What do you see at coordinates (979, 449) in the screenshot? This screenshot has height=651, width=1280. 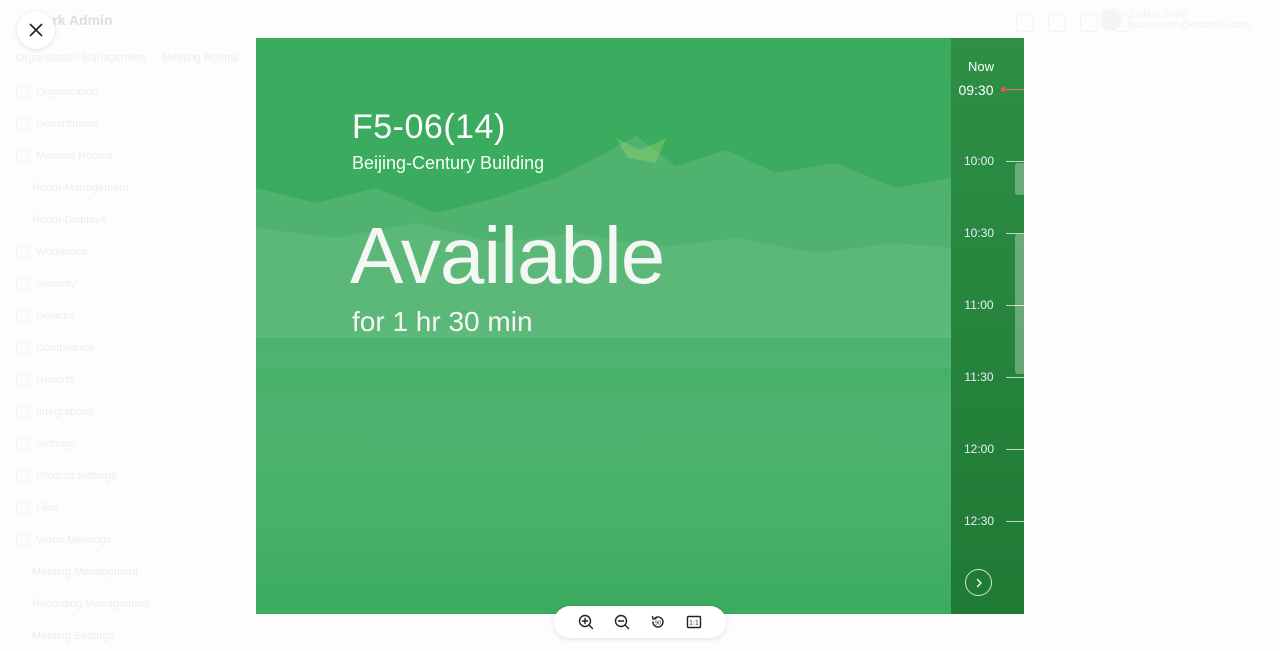 I see `timeline-slot-label: 12:00` at bounding box center [979, 449].